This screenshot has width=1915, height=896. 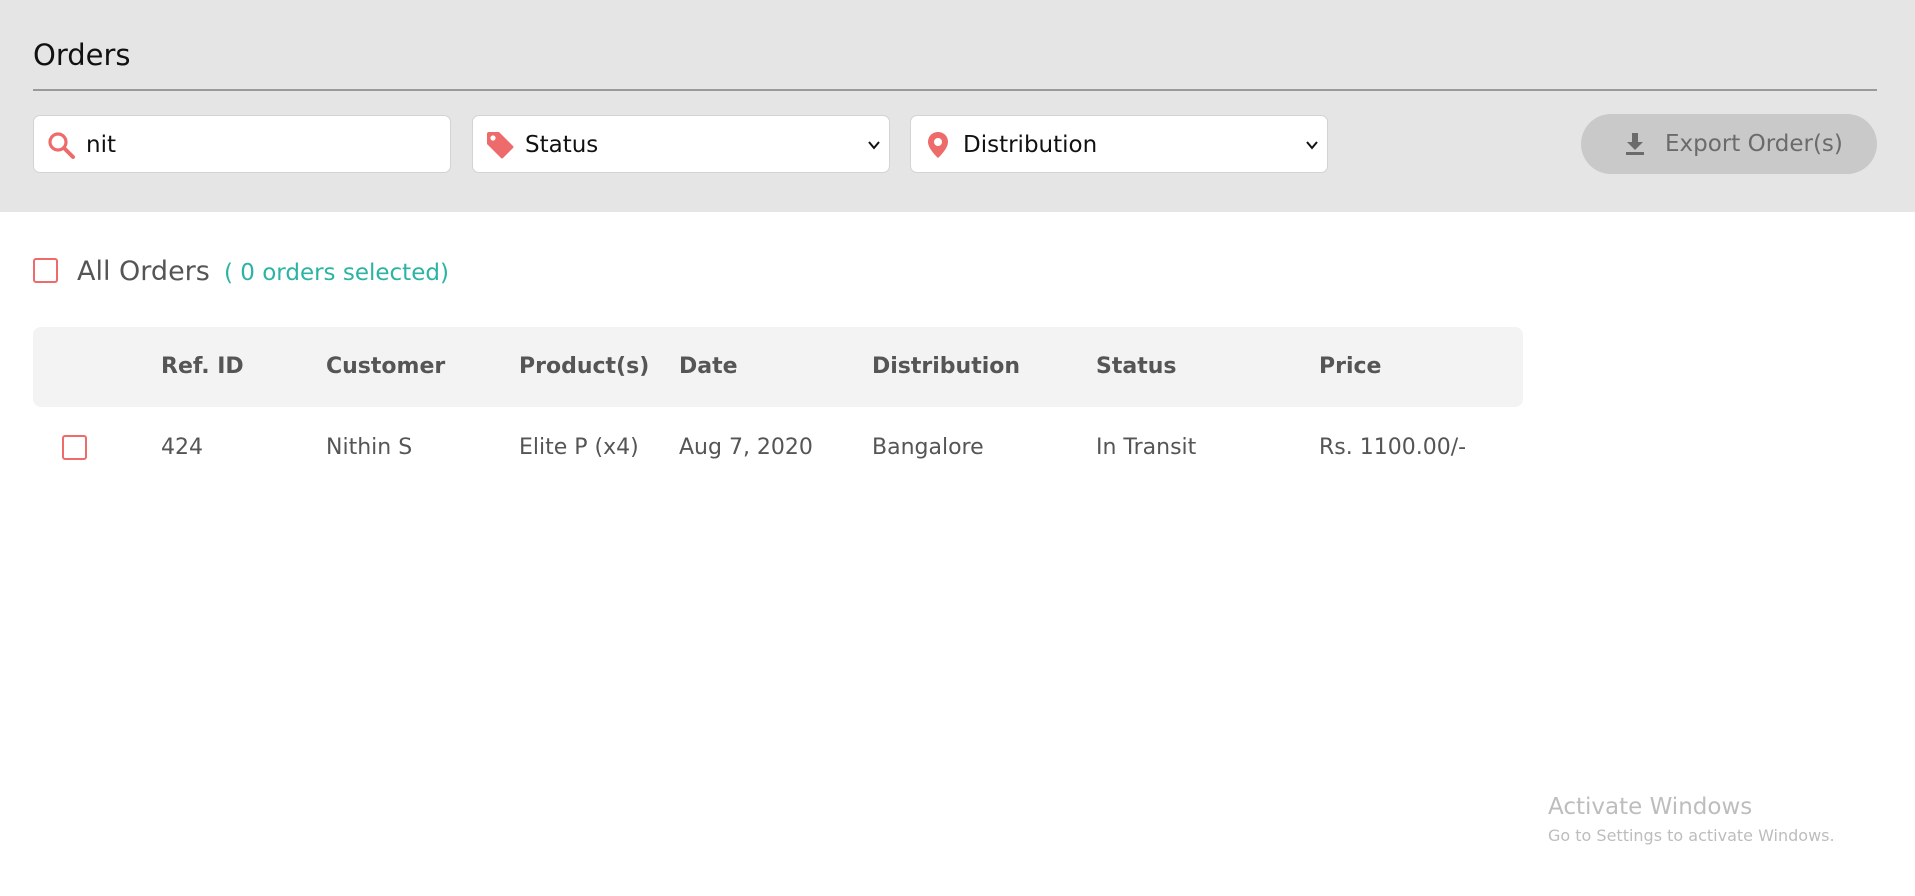 I want to click on cell-distribution: Bangalore, so click(x=928, y=447).